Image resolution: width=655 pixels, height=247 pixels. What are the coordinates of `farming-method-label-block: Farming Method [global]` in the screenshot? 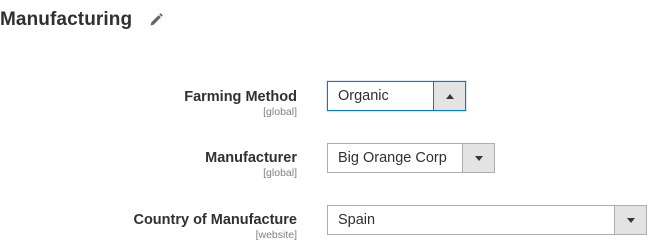 It's located at (240, 103).